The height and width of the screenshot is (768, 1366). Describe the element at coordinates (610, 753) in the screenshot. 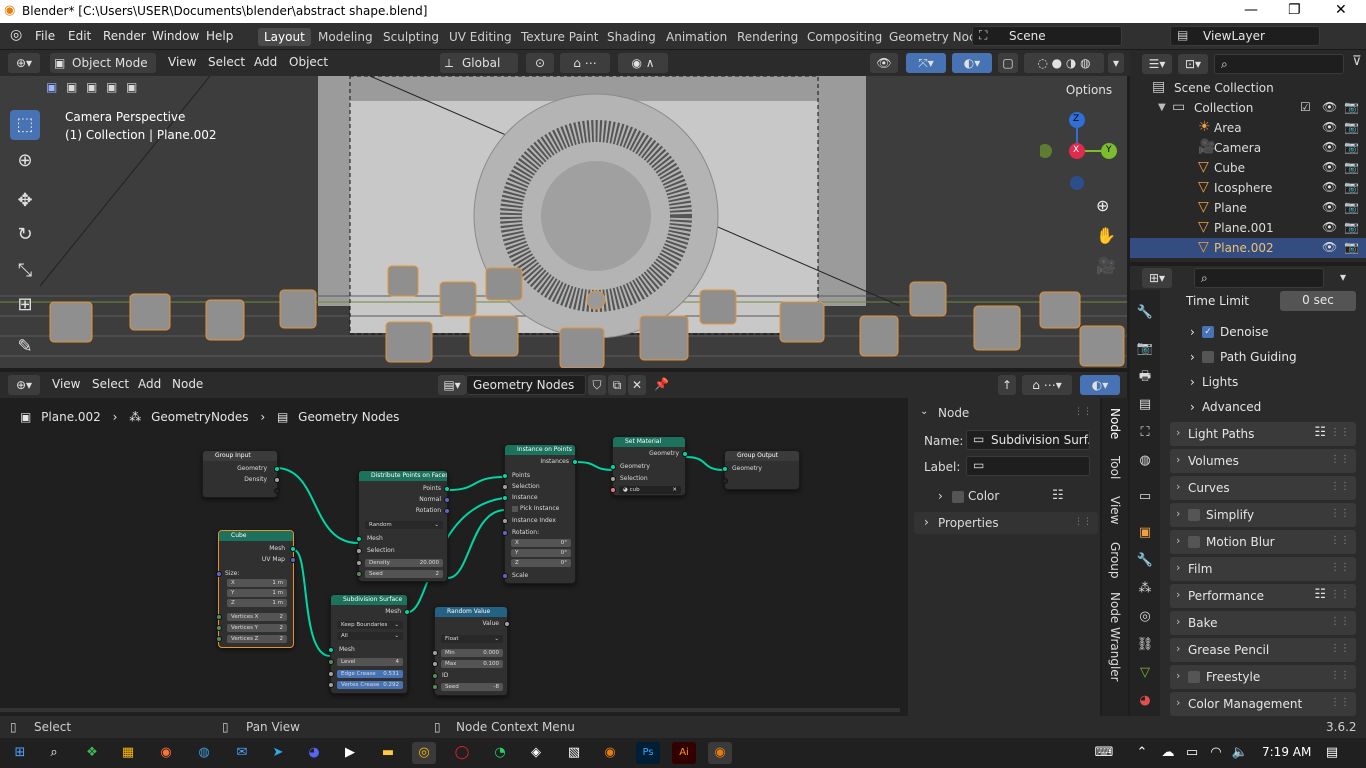

I see `blender-taskbar-icon: ◉` at that location.